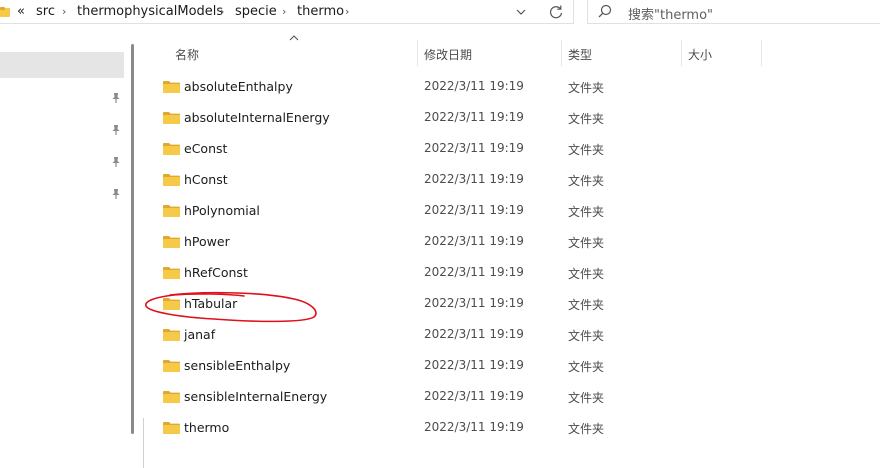  I want to click on breadcrumb-specie: specie, so click(256, 11).